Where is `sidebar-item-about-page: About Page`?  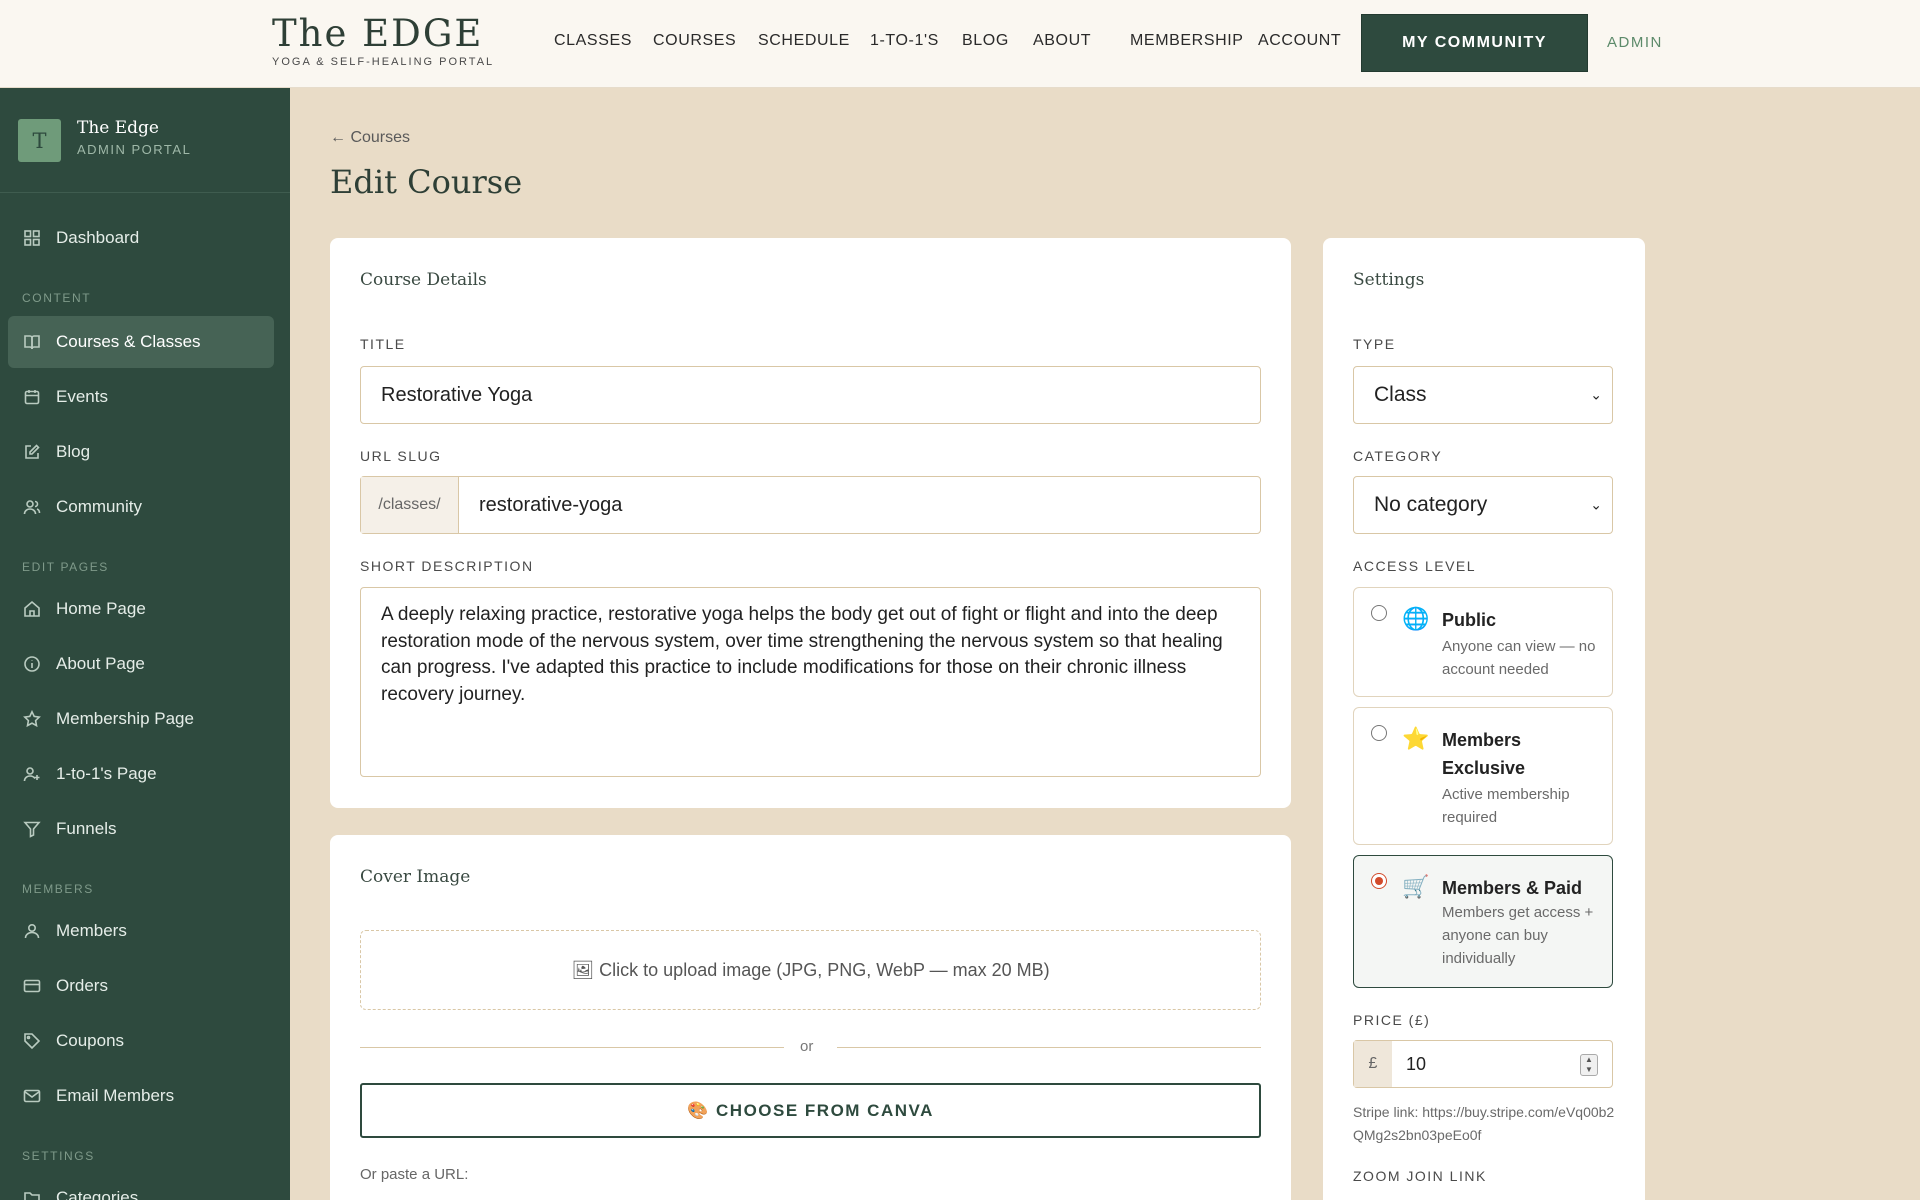 sidebar-item-about-page: About Page is located at coordinates (141, 664).